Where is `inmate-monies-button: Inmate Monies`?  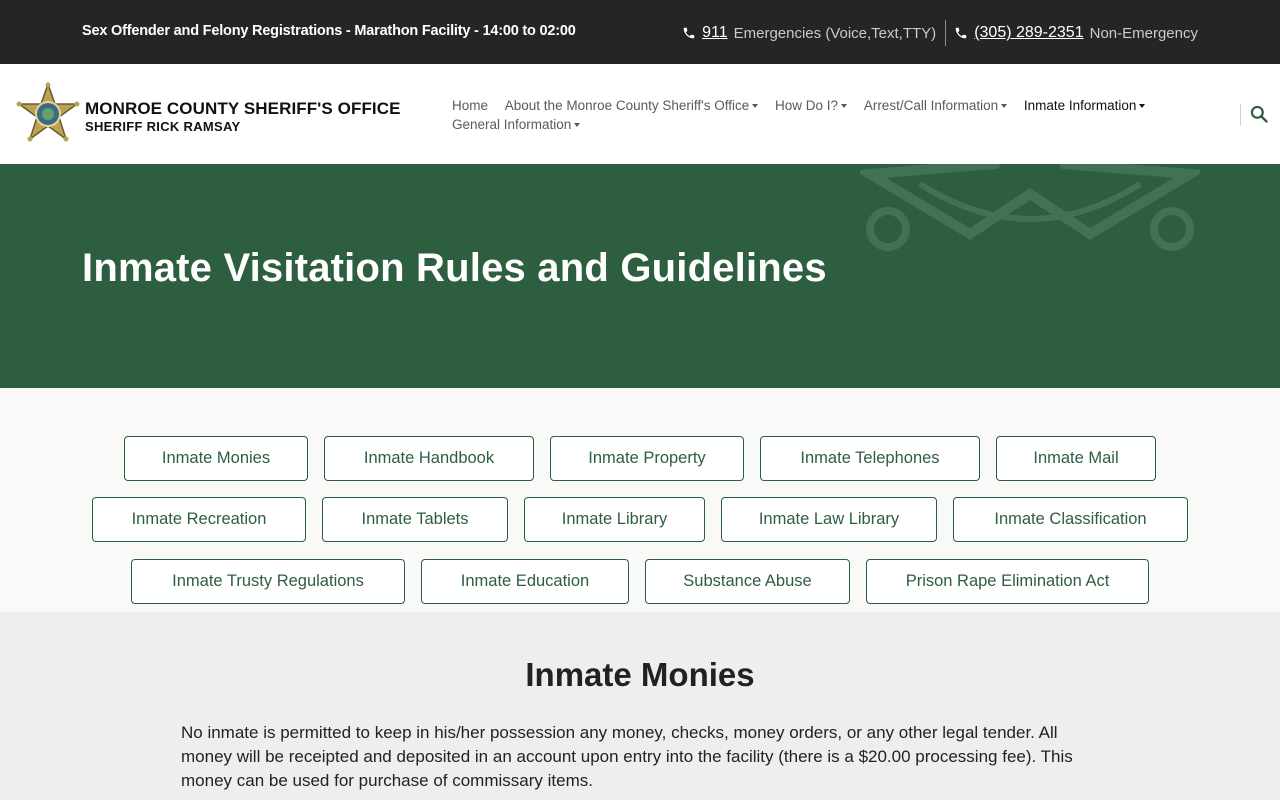
inmate-monies-button: Inmate Monies is located at coordinates (216, 458).